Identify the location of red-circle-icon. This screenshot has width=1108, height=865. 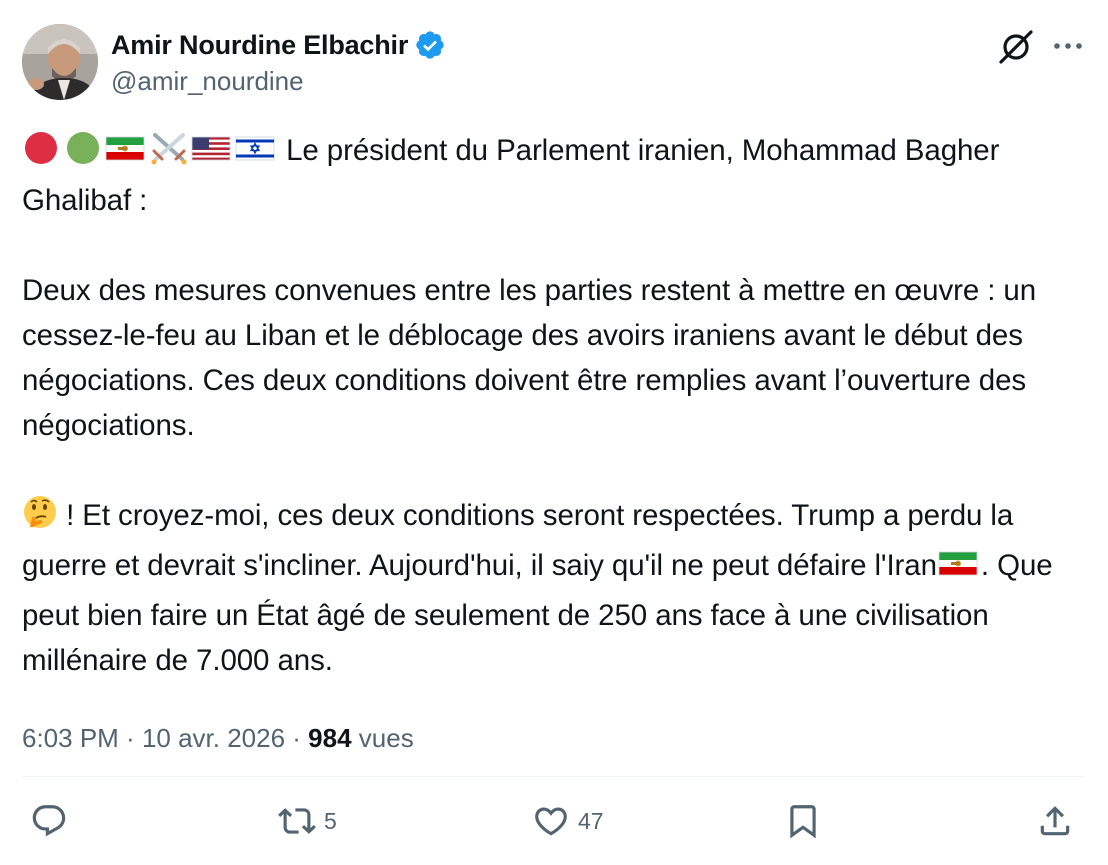
(42, 154).